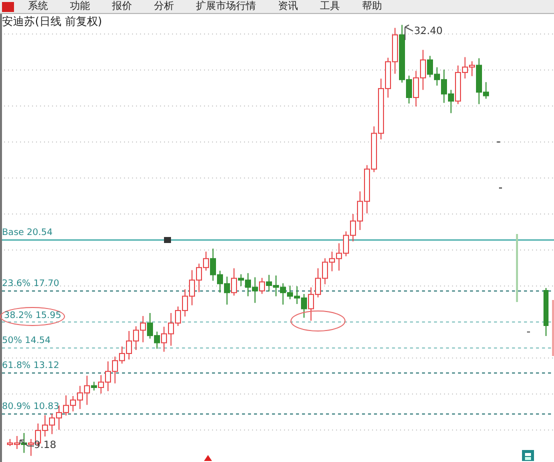  I want to click on menu-item: 功能, so click(80, 7).